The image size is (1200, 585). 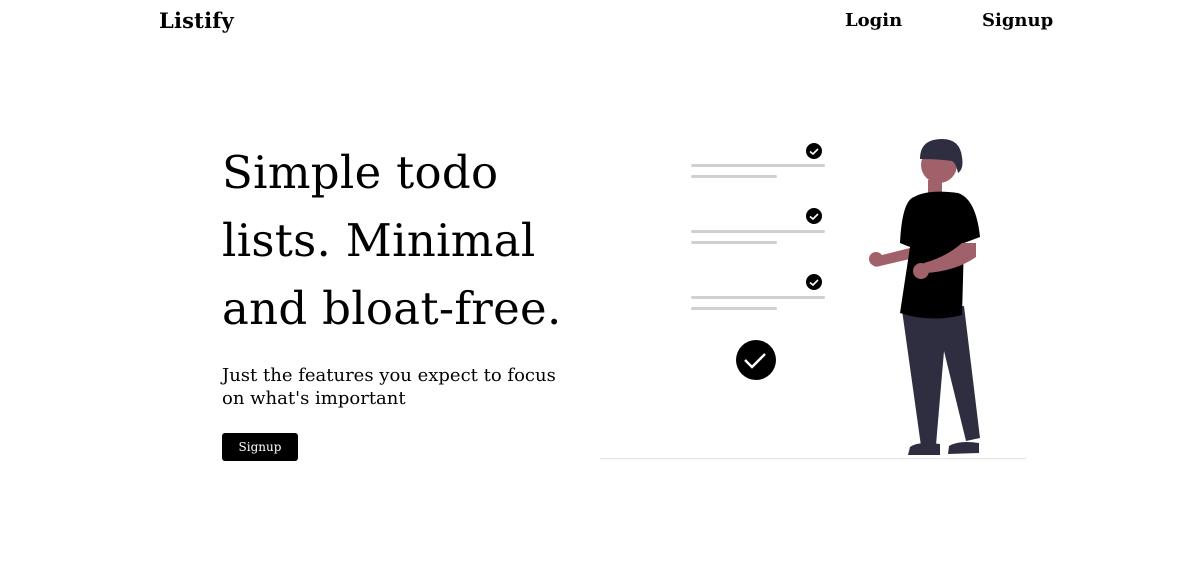 I want to click on large-check-icon, so click(x=756, y=360).